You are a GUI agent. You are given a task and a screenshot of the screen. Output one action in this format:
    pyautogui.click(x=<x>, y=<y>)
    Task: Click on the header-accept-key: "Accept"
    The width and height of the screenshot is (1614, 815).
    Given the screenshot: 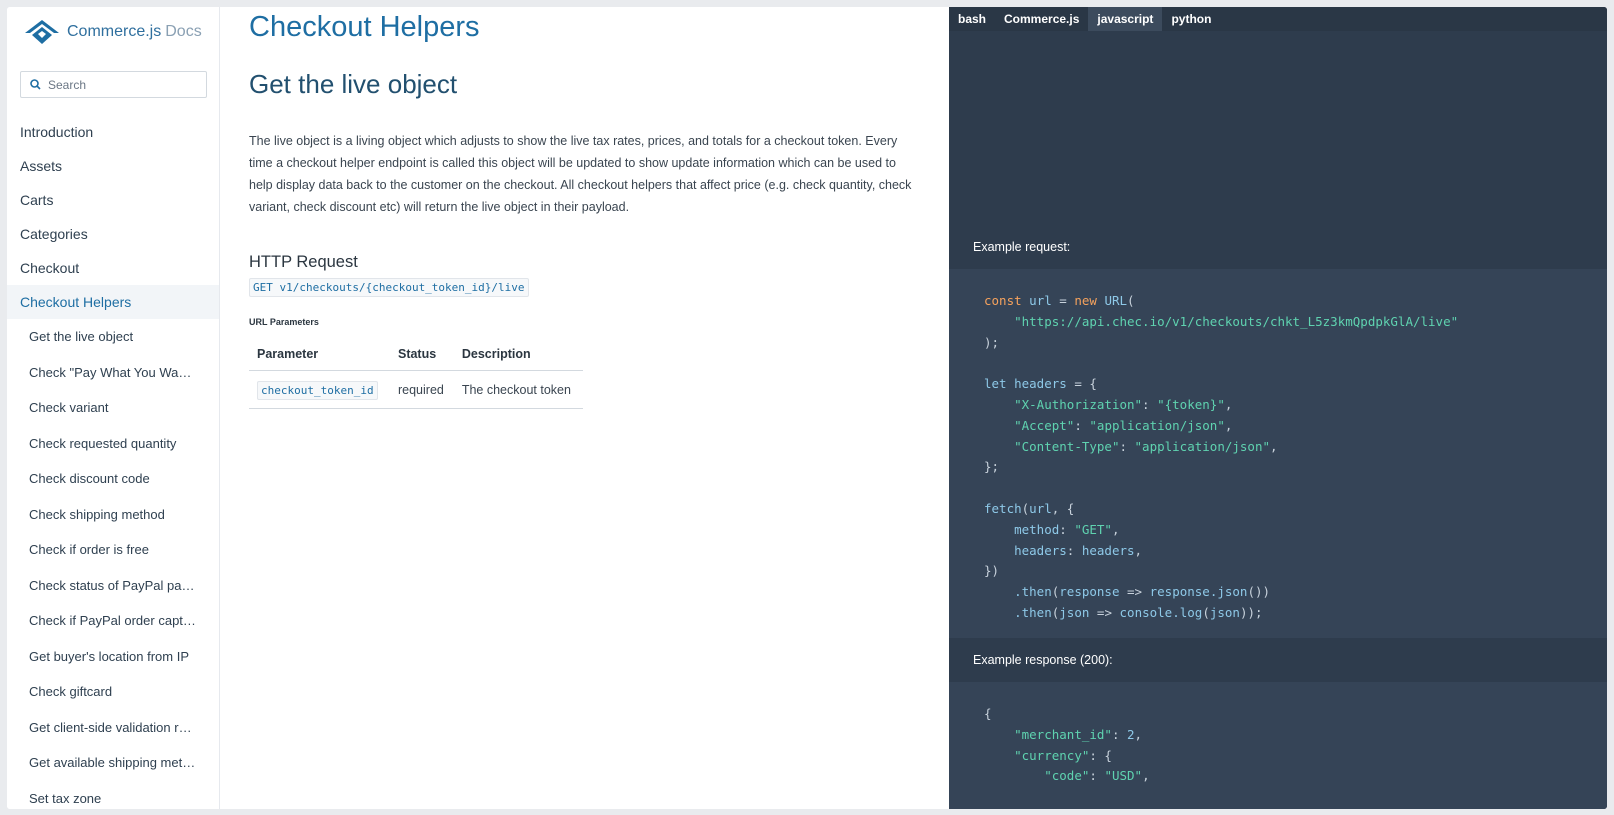 What is the action you would take?
    pyautogui.click(x=1044, y=425)
    